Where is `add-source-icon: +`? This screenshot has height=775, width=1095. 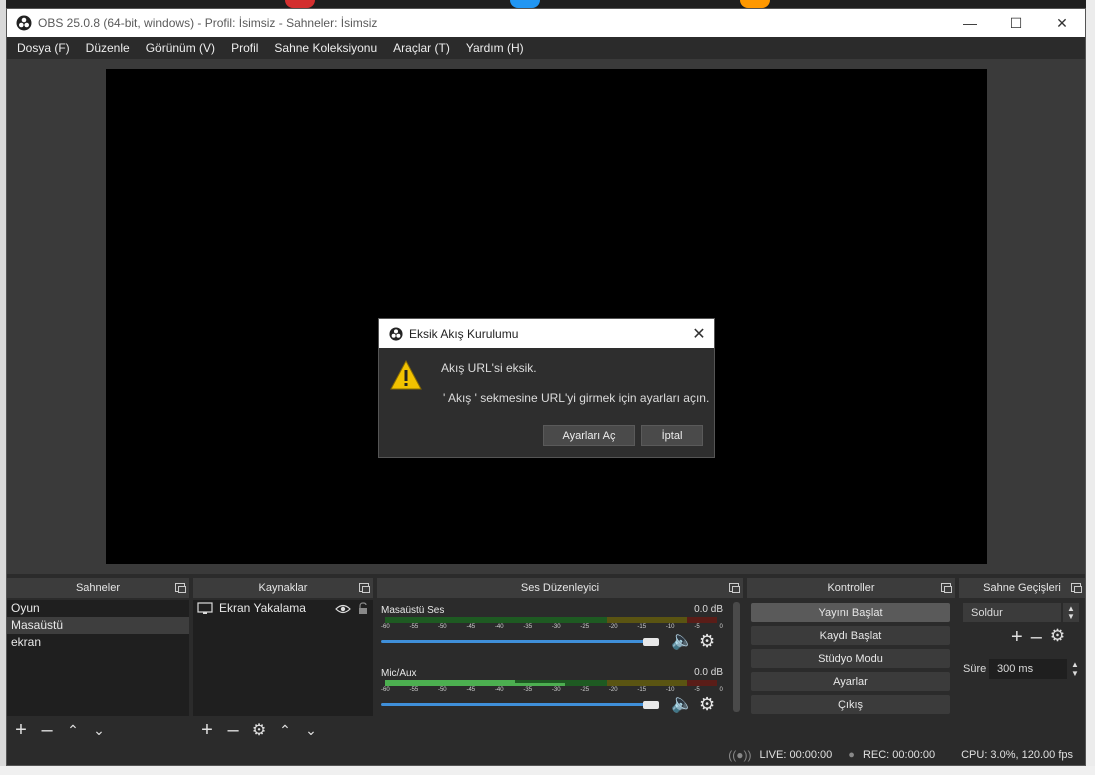 add-source-icon: + is located at coordinates (207, 730).